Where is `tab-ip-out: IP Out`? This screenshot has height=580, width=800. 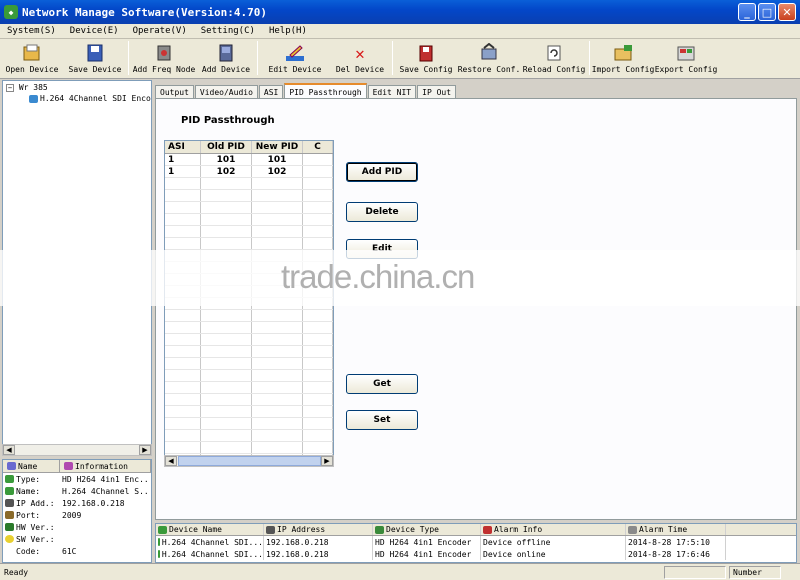 tab-ip-out: IP Out is located at coordinates (437, 92).